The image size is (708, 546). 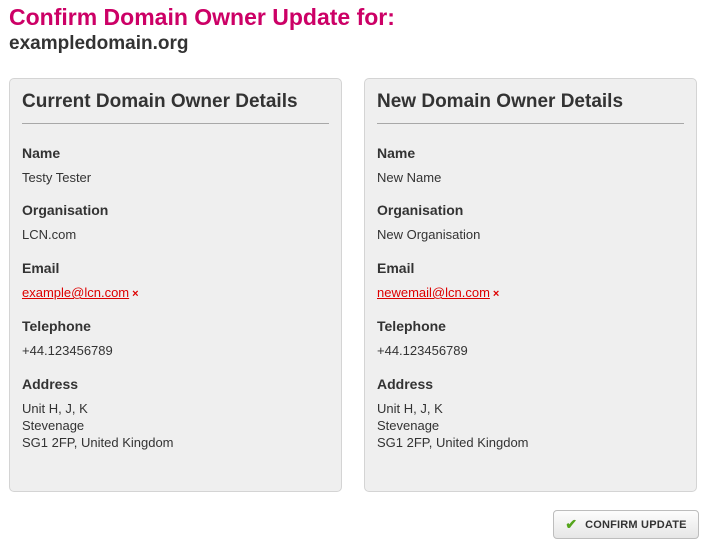 I want to click on confirm-update-button: ✔ CONFIRM UPDATE, so click(x=626, y=524).